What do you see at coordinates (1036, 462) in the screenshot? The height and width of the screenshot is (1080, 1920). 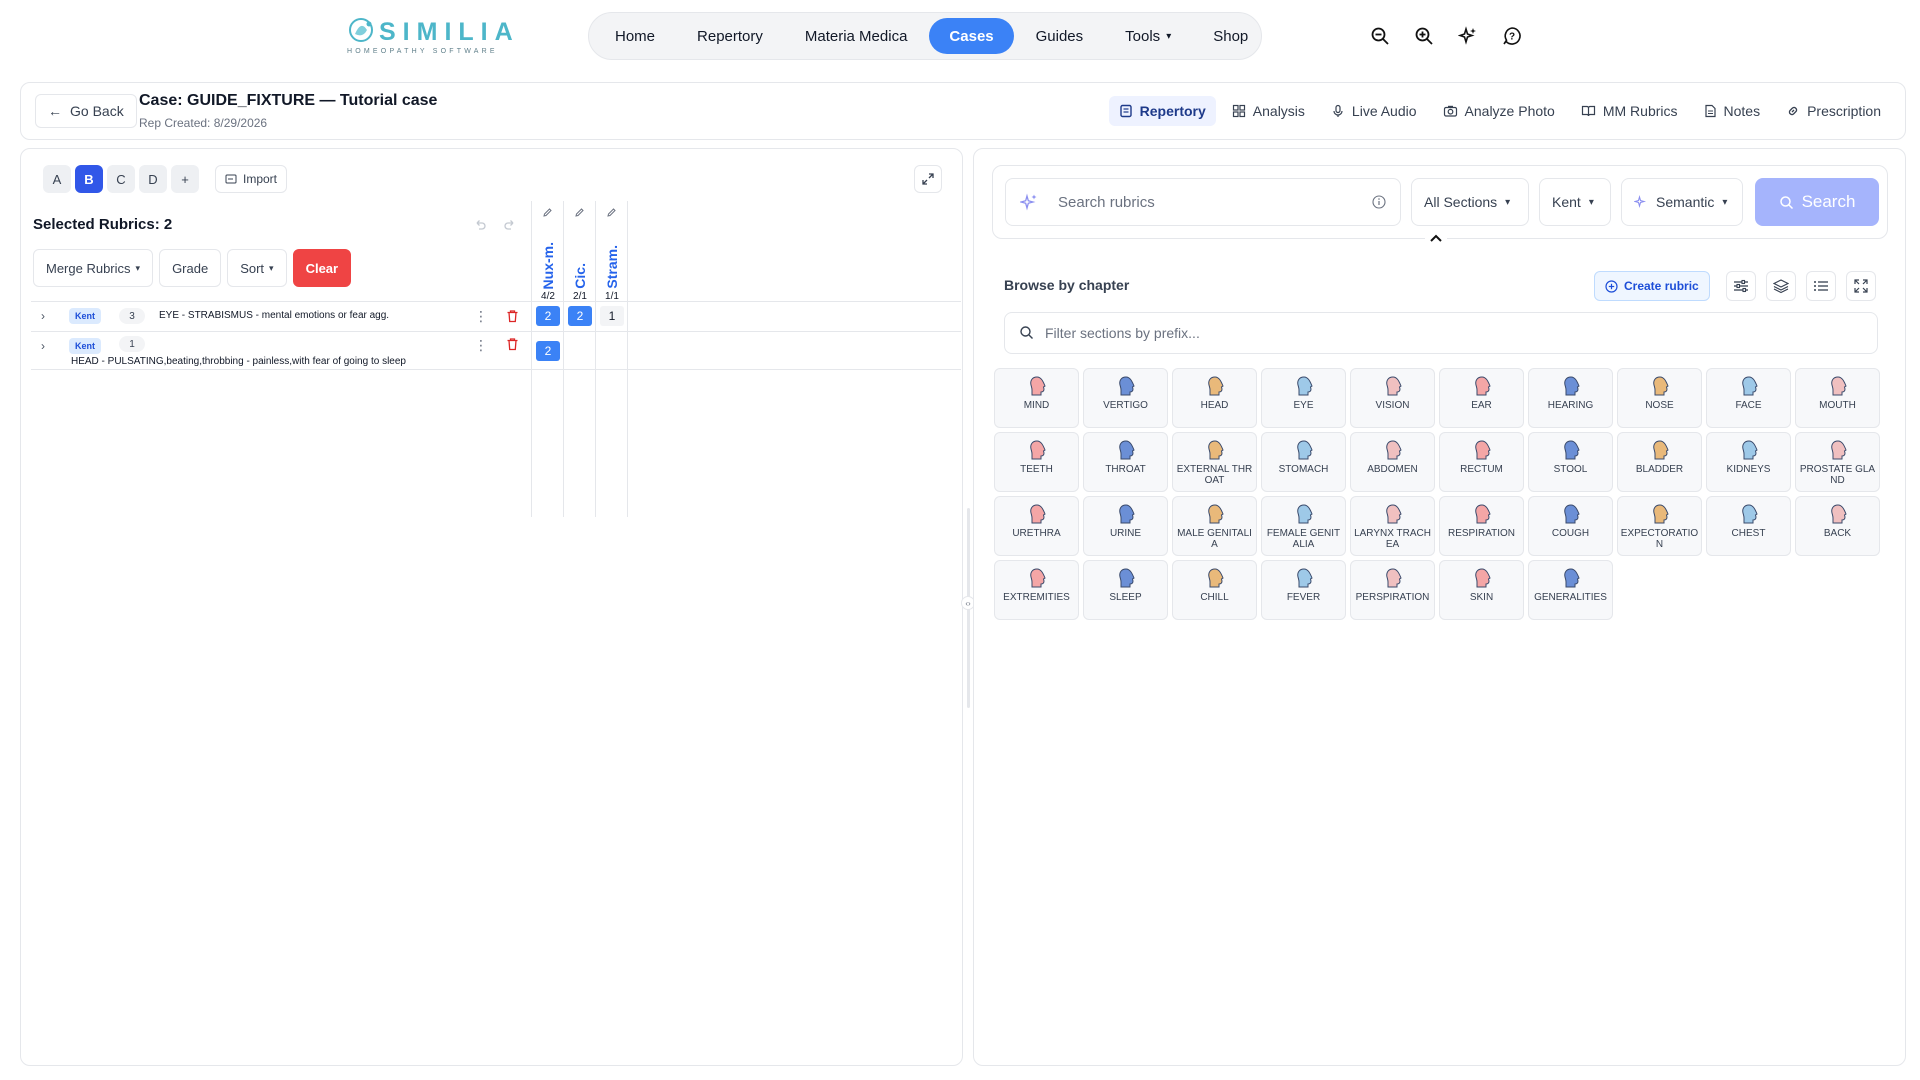 I see `chapter-teeth: TEETH` at bounding box center [1036, 462].